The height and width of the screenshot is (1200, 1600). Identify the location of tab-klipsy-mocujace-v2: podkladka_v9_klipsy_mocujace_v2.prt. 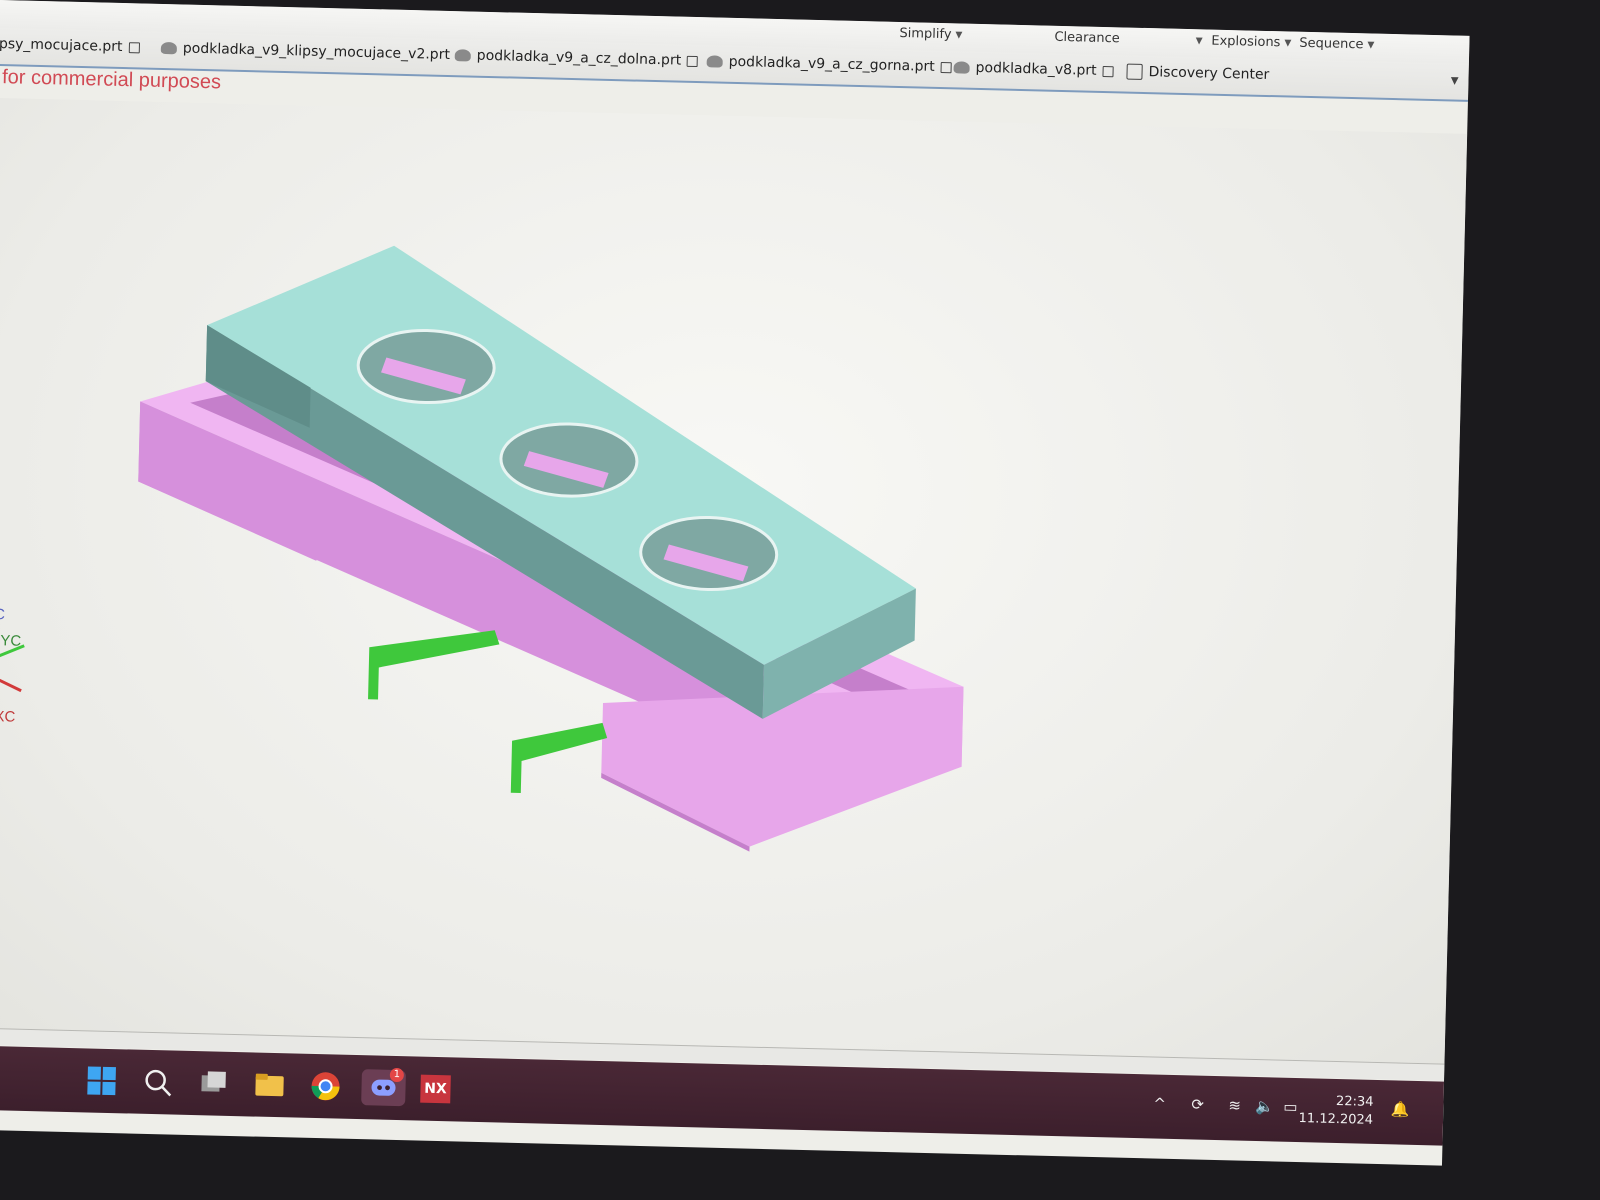
(305, 52).